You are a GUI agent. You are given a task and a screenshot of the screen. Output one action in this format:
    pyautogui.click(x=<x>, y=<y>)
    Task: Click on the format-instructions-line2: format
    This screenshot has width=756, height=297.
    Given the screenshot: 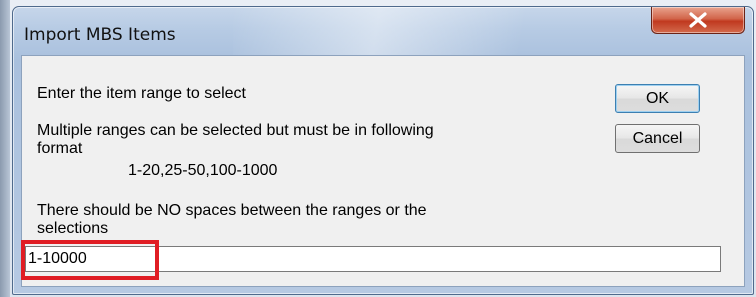 What is the action you would take?
    pyautogui.click(x=60, y=148)
    